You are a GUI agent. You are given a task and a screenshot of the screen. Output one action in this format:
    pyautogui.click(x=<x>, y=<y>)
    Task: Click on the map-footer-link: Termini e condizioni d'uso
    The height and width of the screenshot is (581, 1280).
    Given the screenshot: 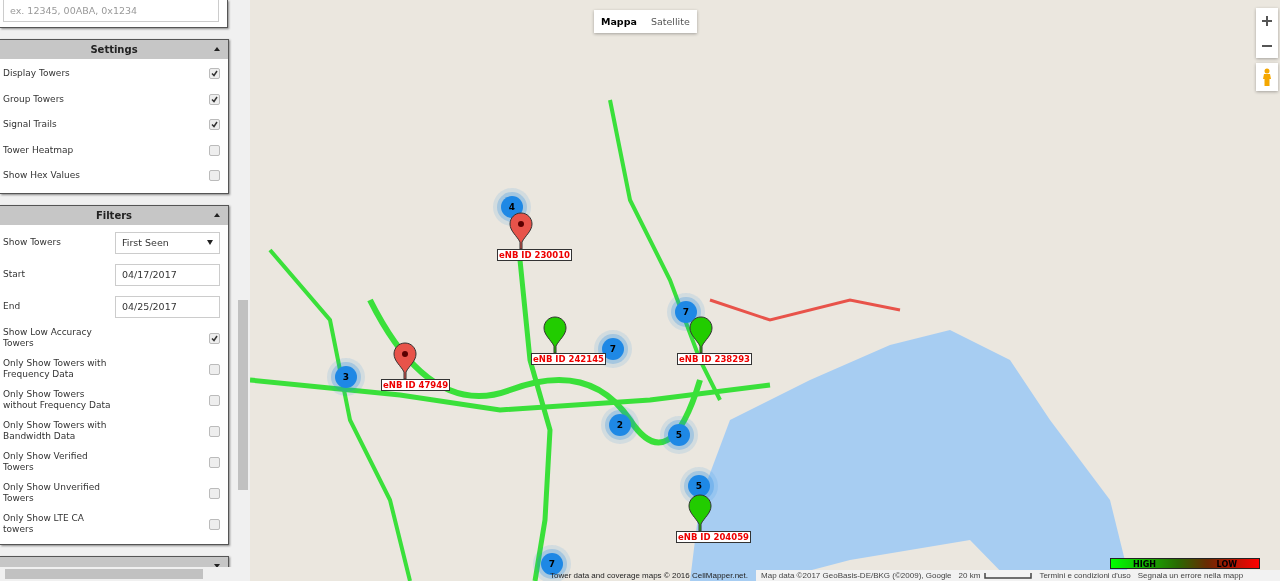 What is the action you would take?
    pyautogui.click(x=1085, y=575)
    